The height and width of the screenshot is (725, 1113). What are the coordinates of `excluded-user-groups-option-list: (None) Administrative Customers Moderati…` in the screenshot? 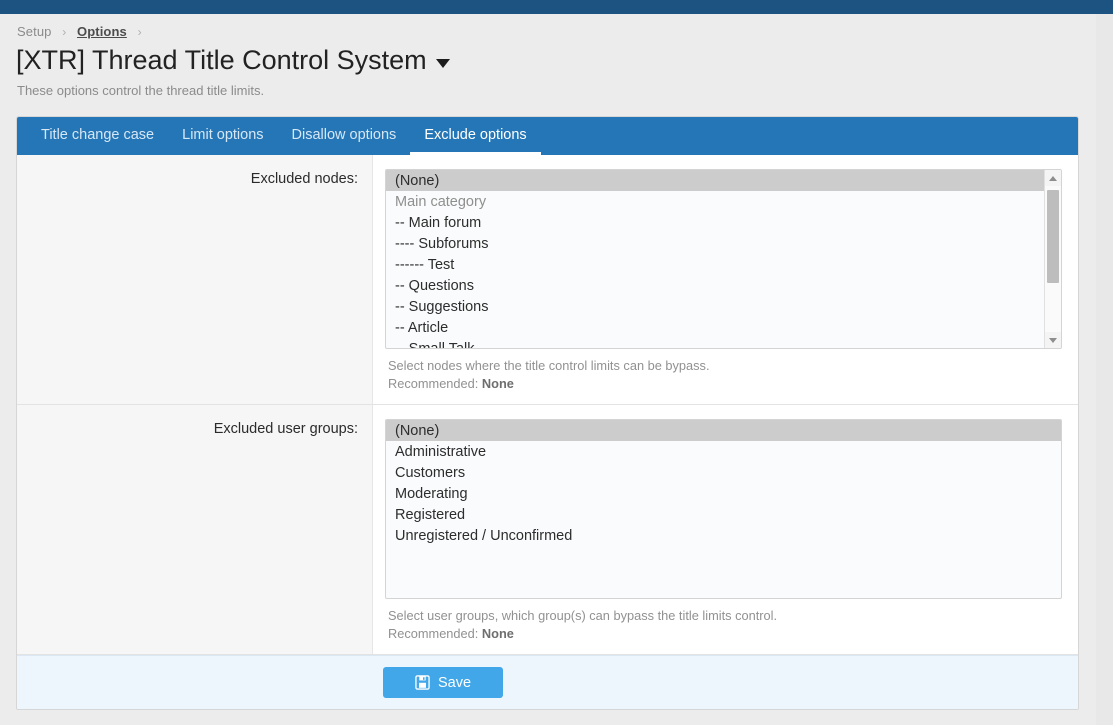 It's located at (723, 509).